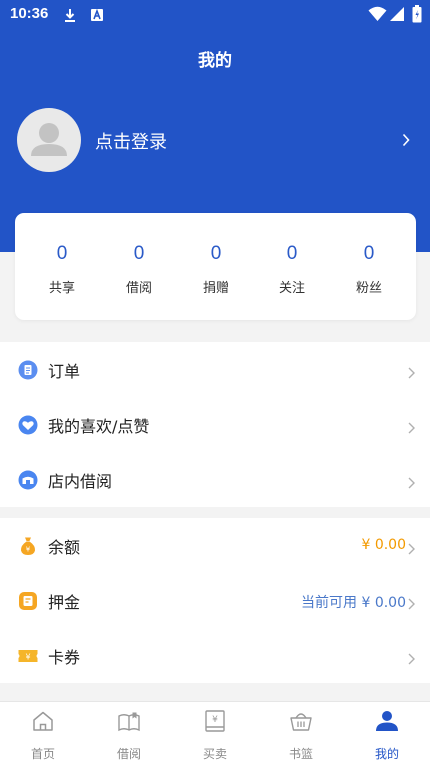  I want to click on stat-borrowed: 0 借阅, so click(139, 266).